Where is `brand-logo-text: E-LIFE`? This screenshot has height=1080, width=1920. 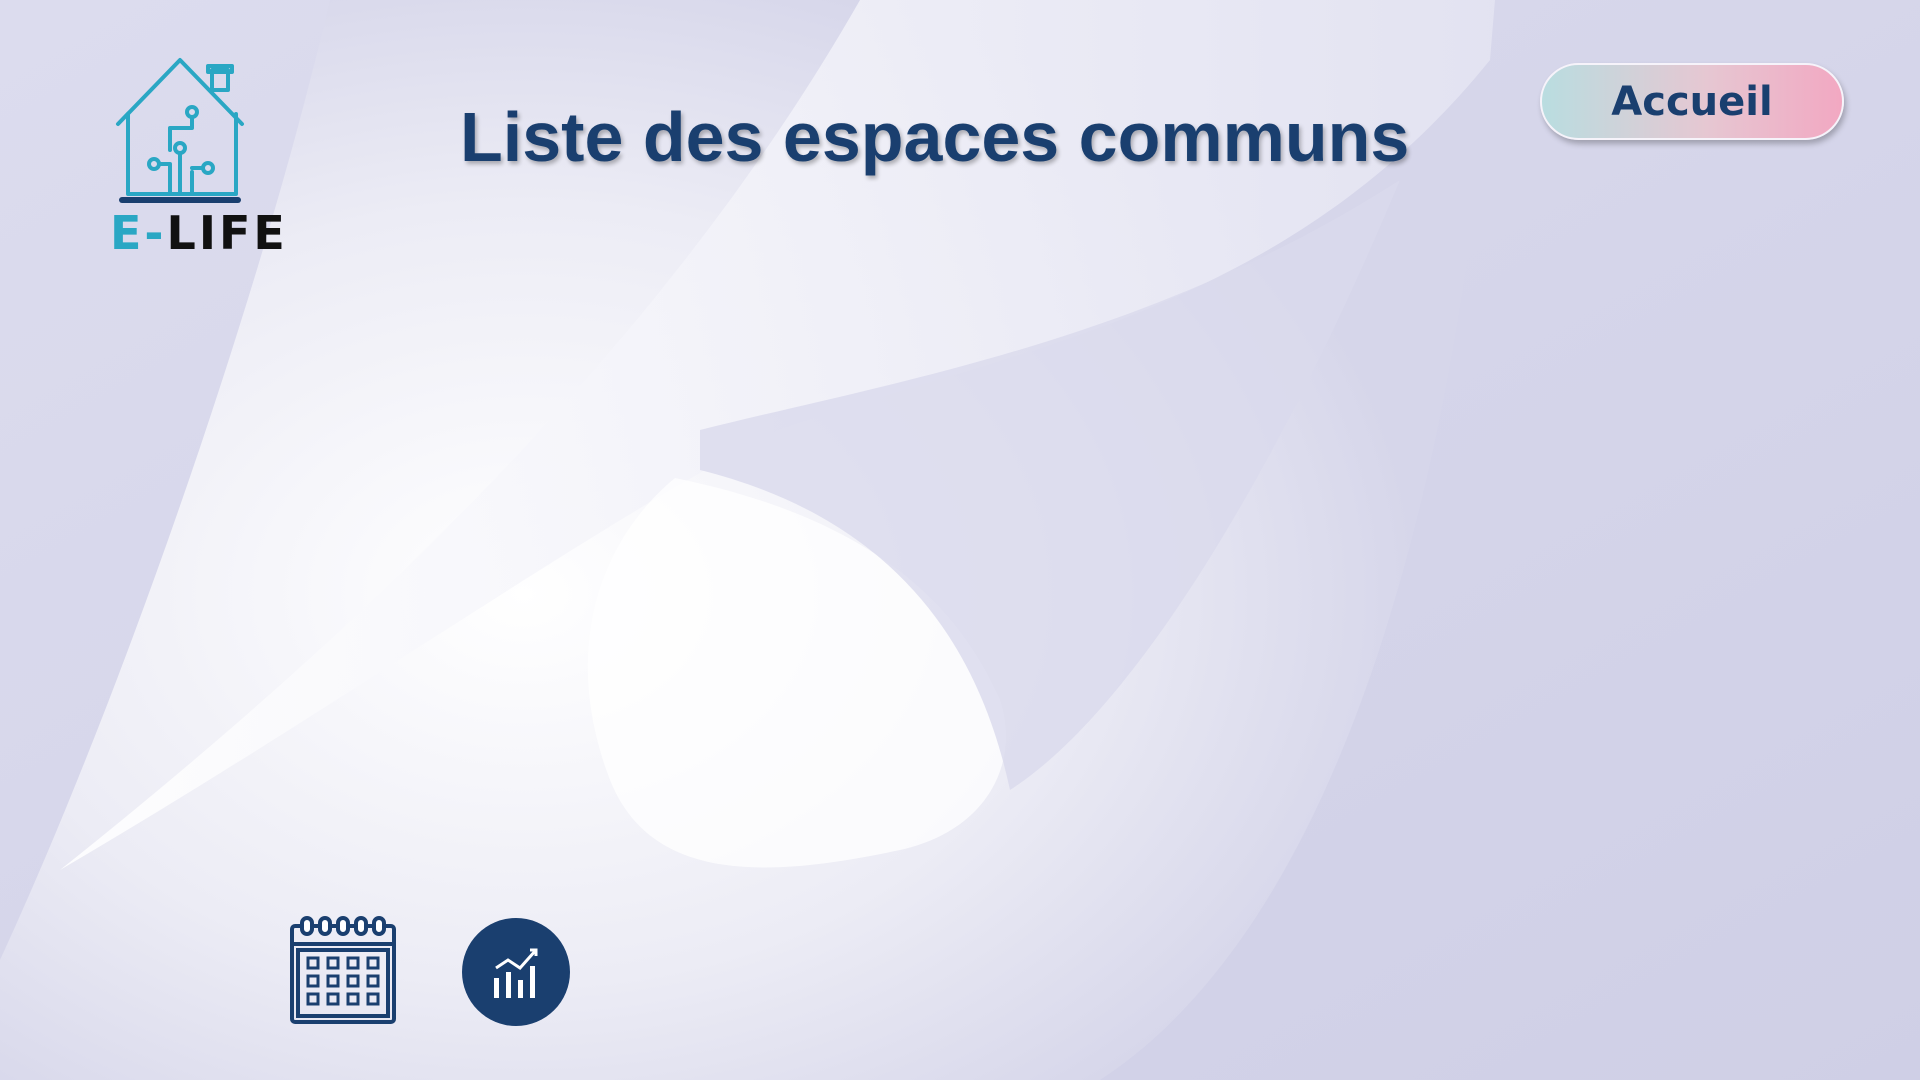 brand-logo-text: E-LIFE is located at coordinates (199, 233).